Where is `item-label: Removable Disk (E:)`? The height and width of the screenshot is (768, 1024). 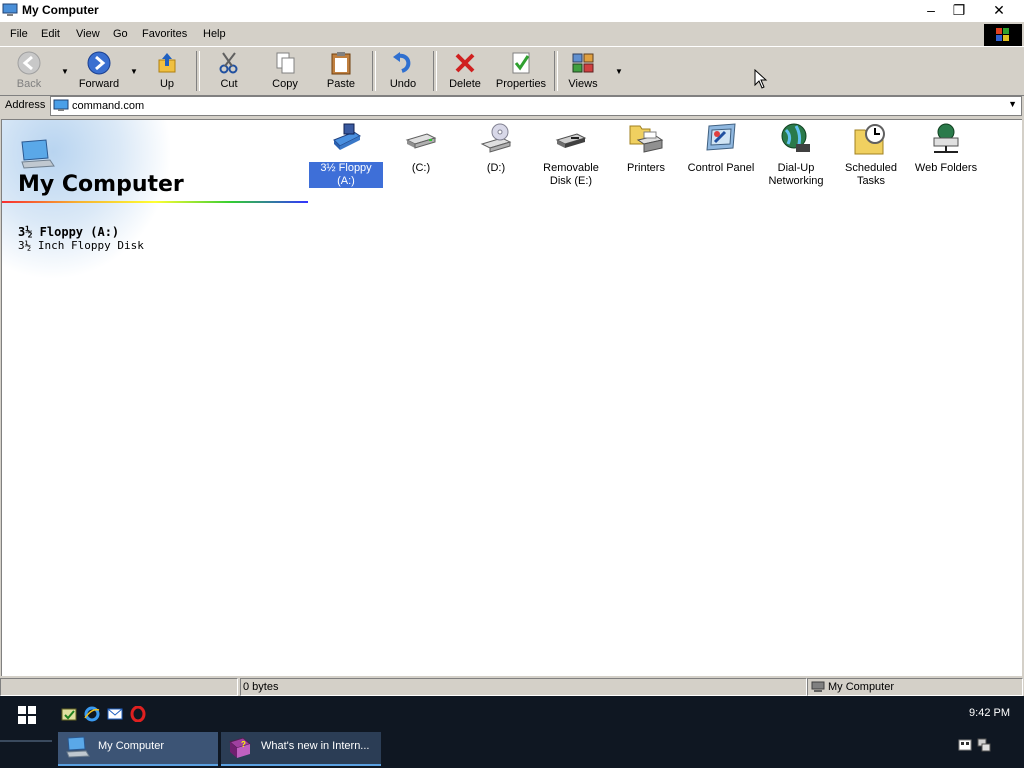
item-label: Removable Disk (E:) is located at coordinates (571, 174).